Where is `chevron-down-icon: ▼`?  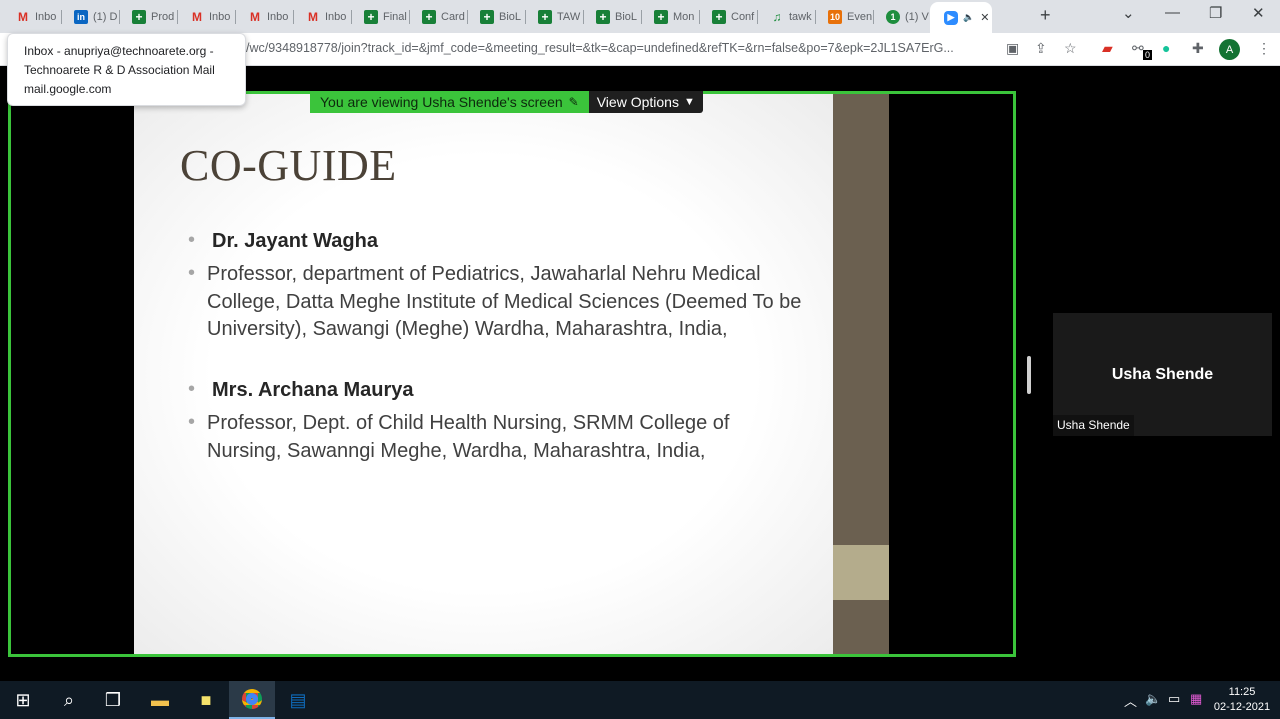
chevron-down-icon: ▼ is located at coordinates (689, 102).